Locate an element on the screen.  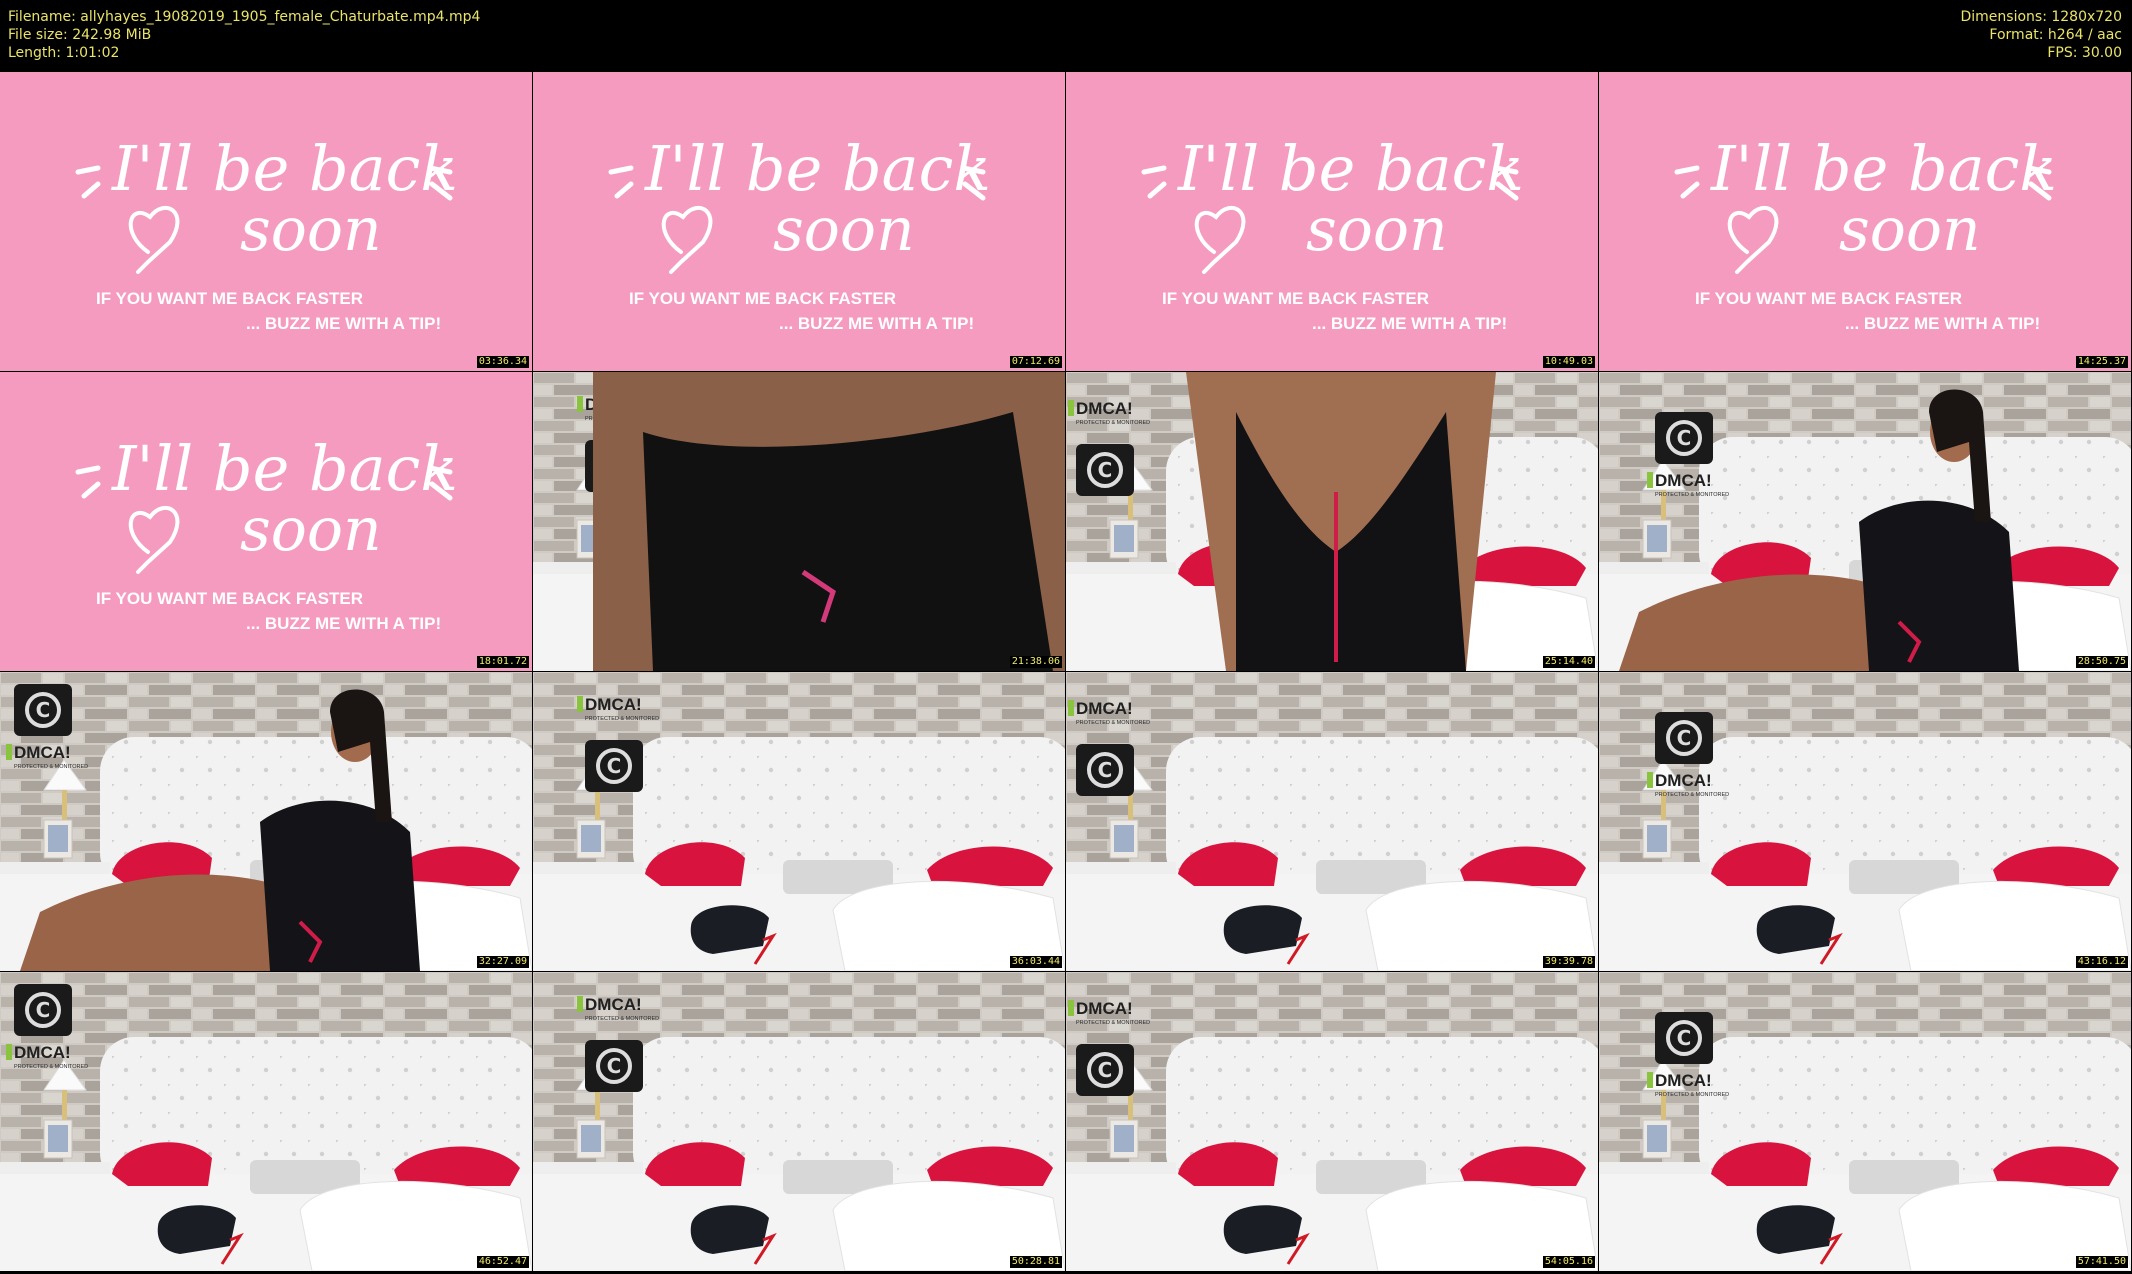
length-text: Length: 1:01:02 is located at coordinates (64, 53).